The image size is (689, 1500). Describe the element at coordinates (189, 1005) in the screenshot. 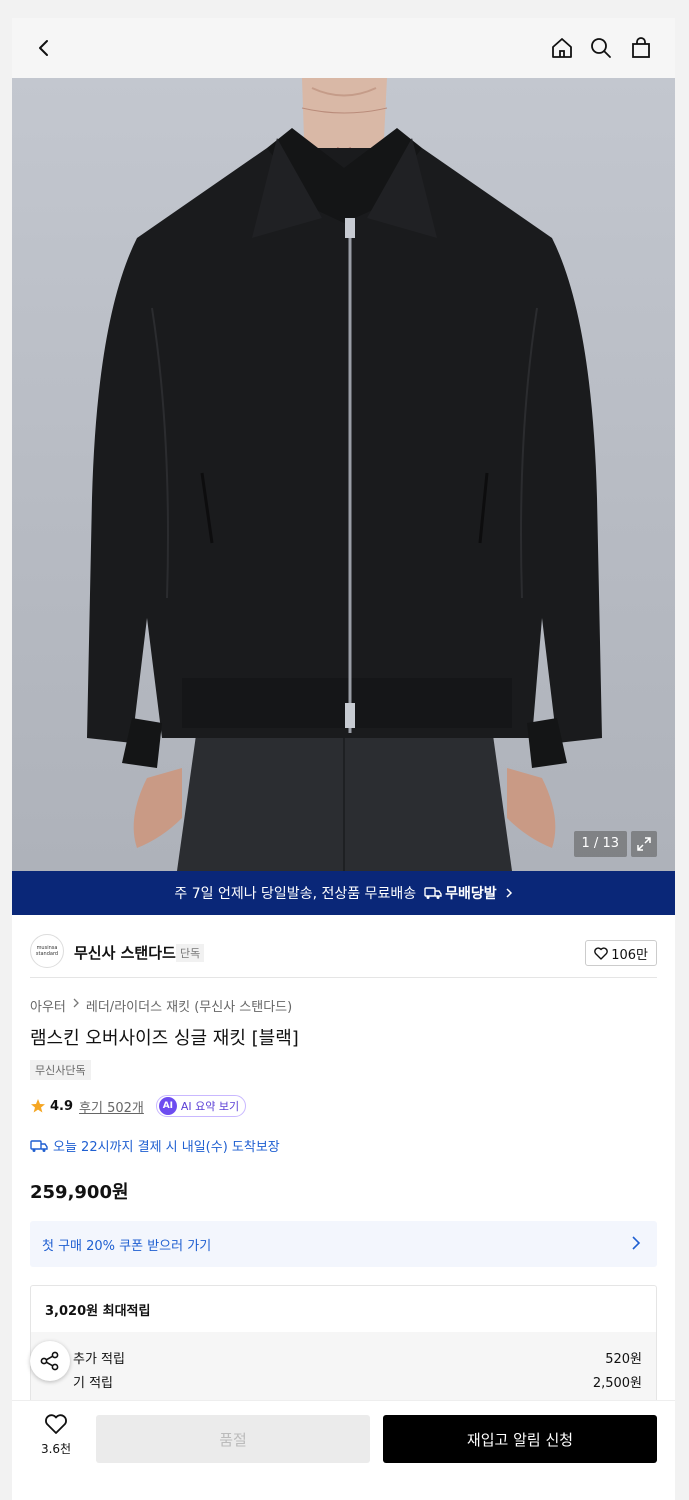

I see `breadcrumb-item: 레더/라이더스 재킷 (무신사 스탠다드)` at that location.